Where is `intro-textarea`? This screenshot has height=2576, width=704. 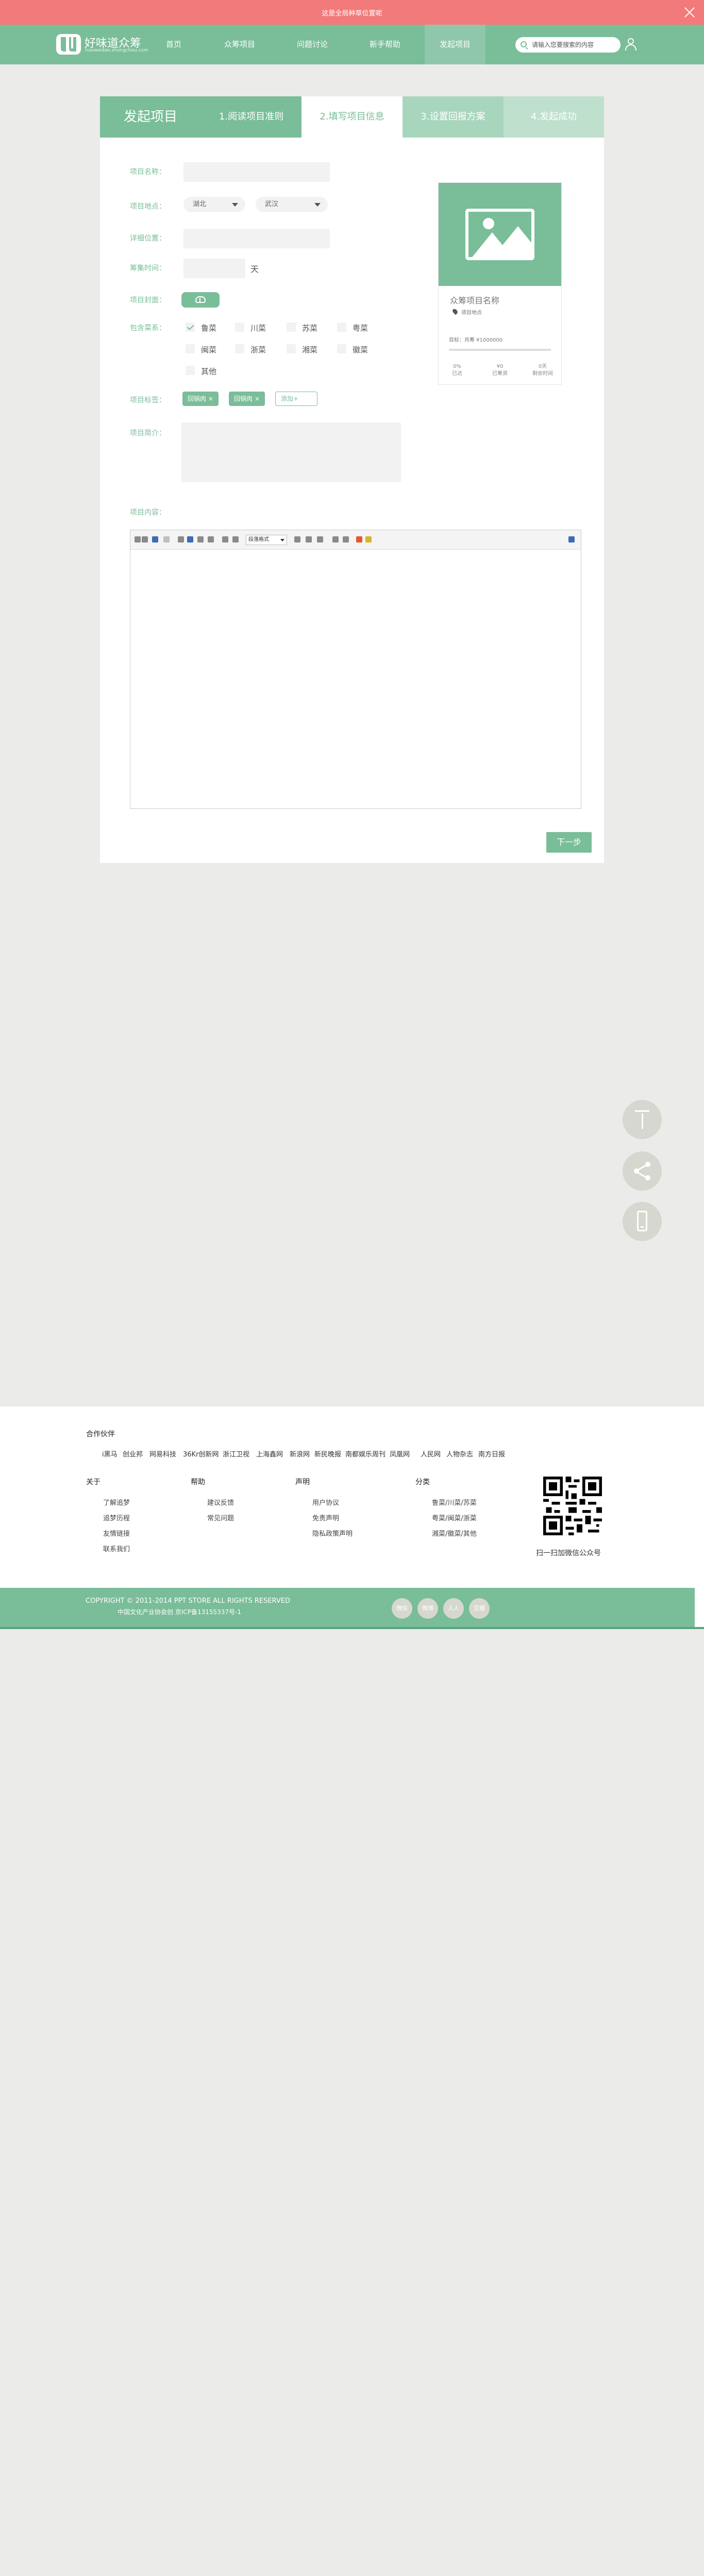
intro-textarea is located at coordinates (291, 452).